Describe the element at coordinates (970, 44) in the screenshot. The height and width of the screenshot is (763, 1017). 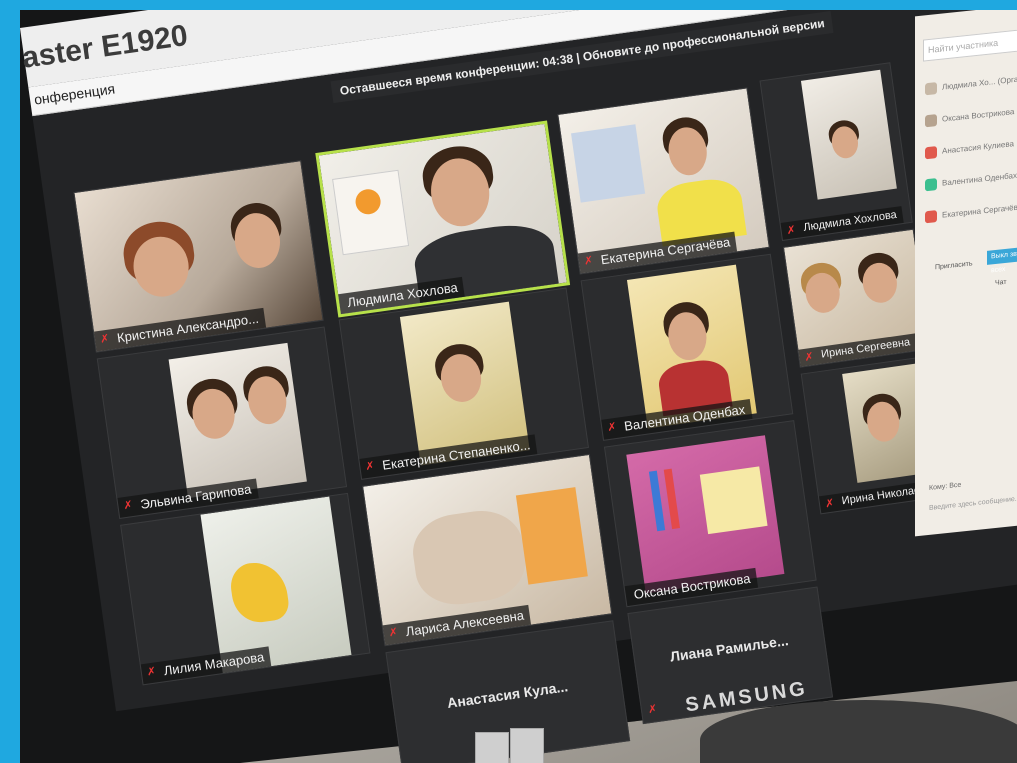
I see `search-participant-input: Найти участника` at that location.